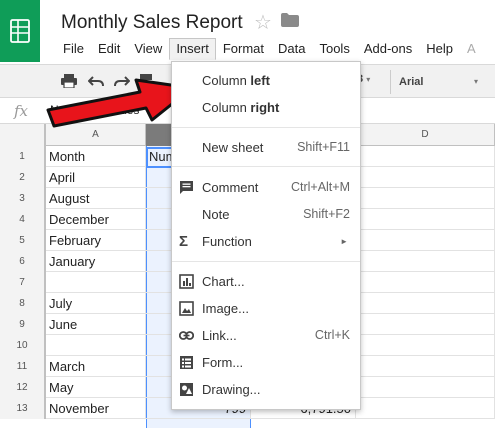 The height and width of the screenshot is (428, 495). What do you see at coordinates (186, 362) in the screenshot?
I see `form-icon` at bounding box center [186, 362].